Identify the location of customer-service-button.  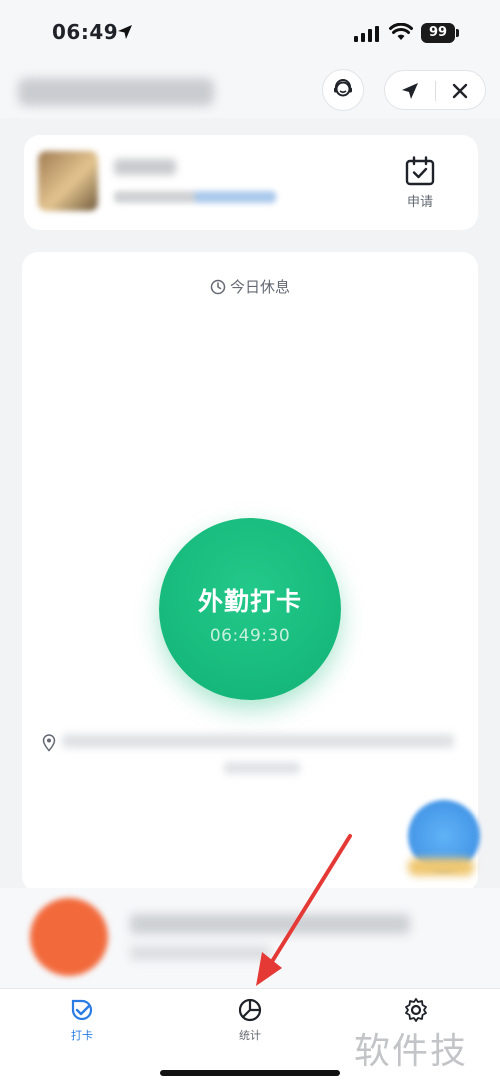
(343, 90).